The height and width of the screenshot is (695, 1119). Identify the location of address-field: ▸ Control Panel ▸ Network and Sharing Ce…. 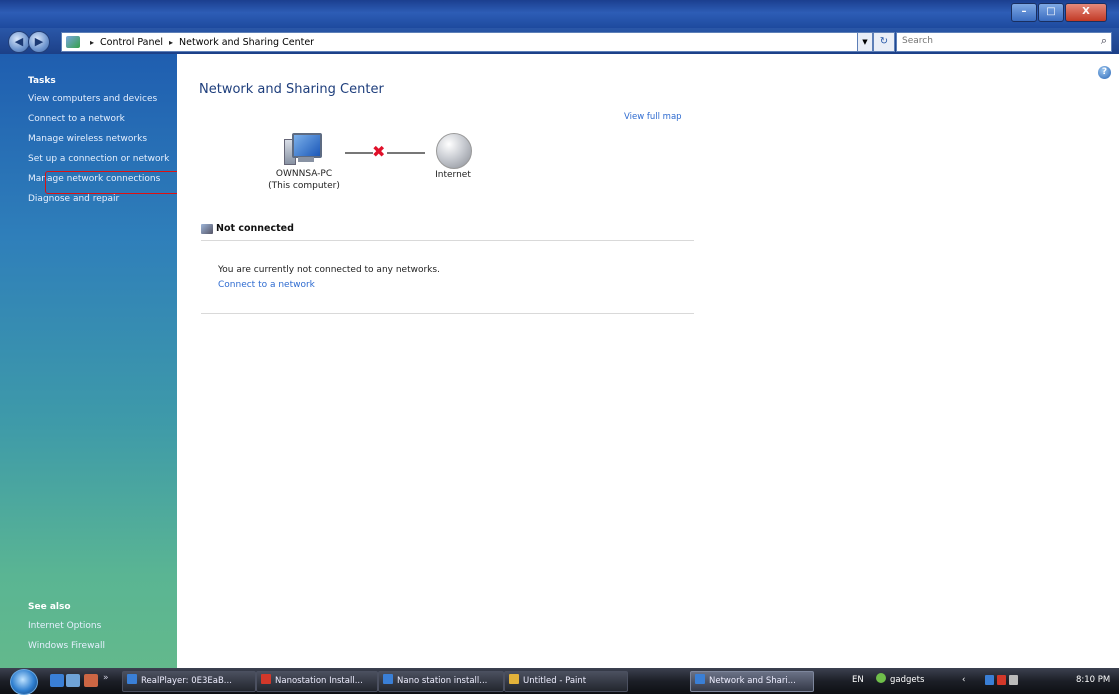
(459, 42).